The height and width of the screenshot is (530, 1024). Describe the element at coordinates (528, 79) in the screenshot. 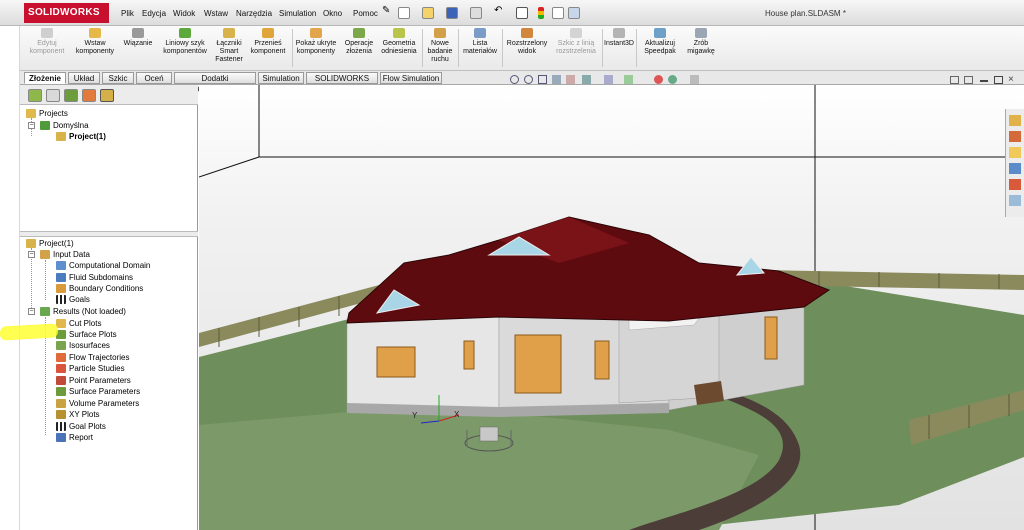

I see `zoom-to-area-icon` at that location.